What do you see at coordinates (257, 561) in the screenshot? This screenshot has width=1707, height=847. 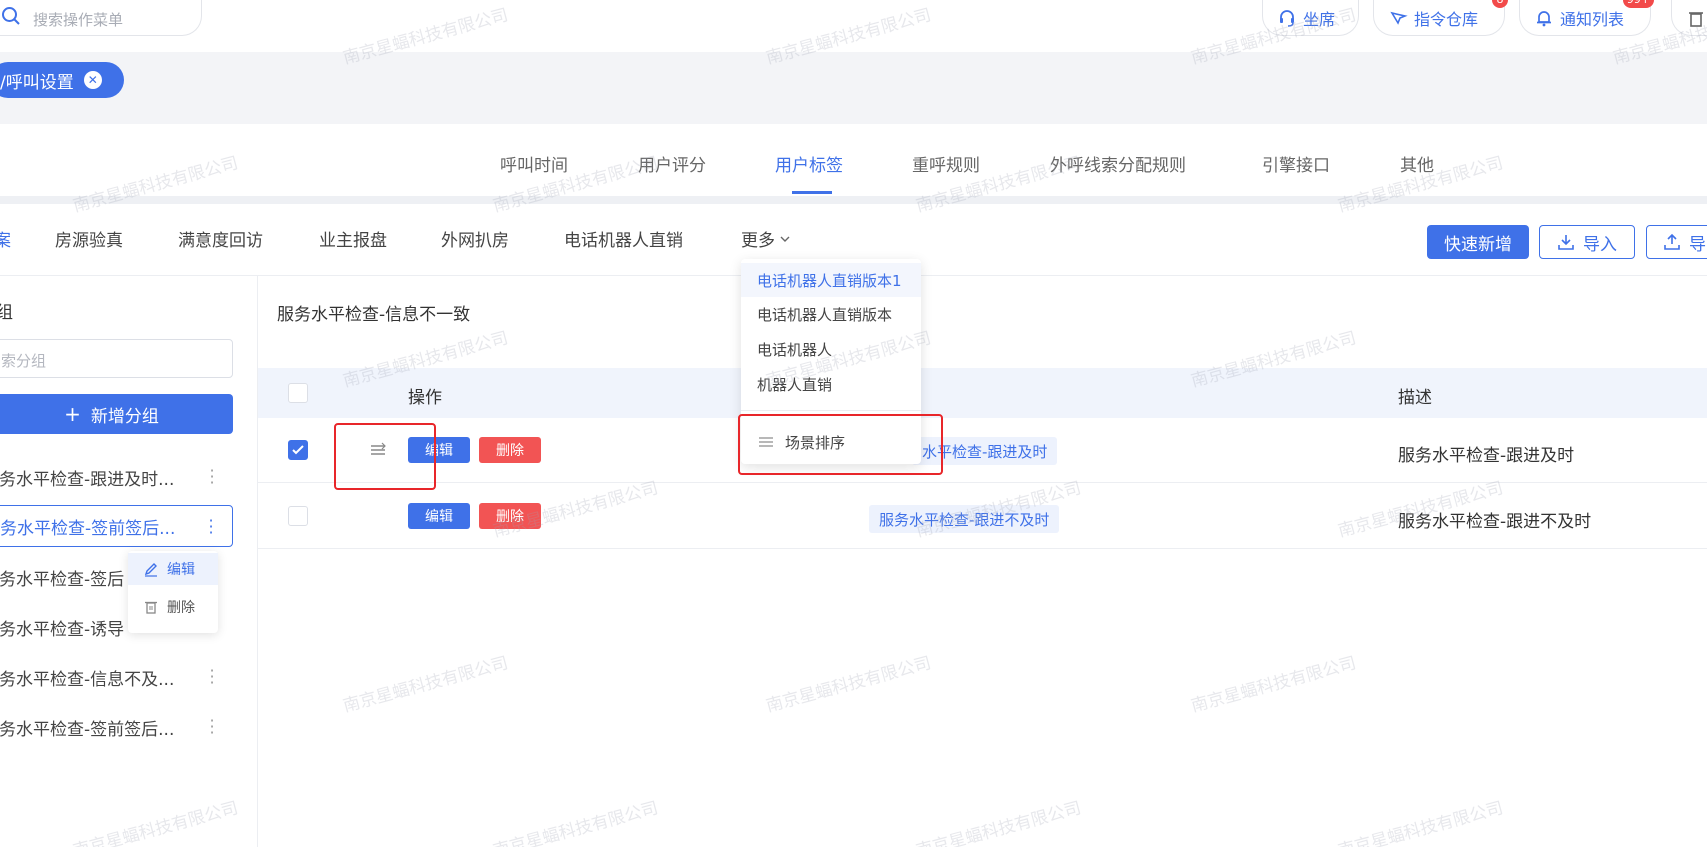 I see `sidebar-divider` at bounding box center [257, 561].